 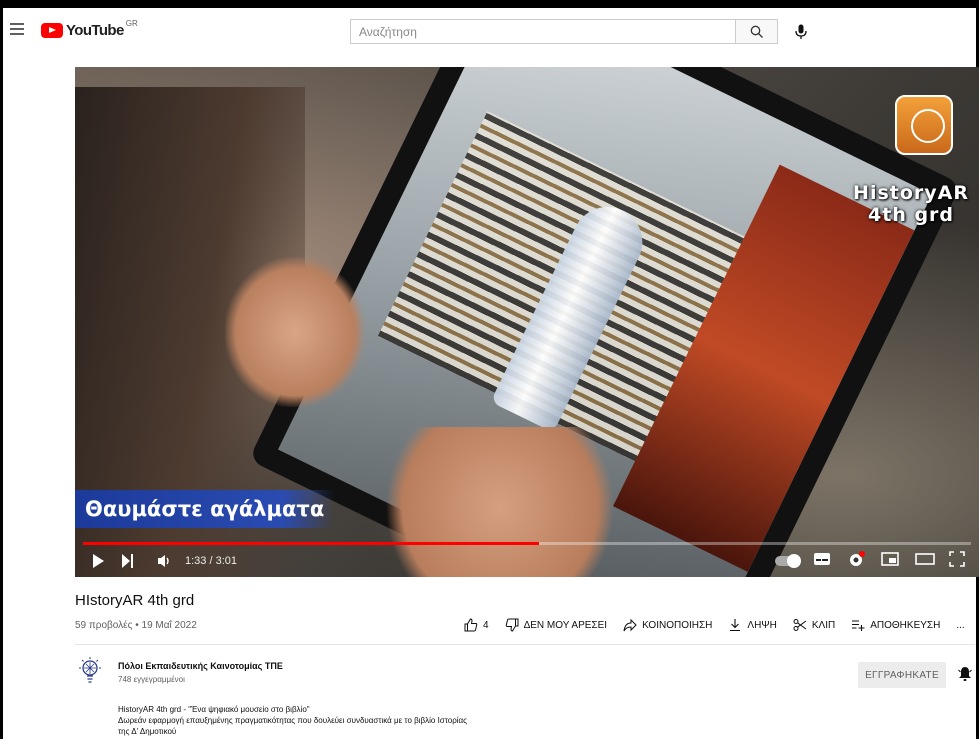 I want to click on autoplay-toggle, so click(x=788, y=561).